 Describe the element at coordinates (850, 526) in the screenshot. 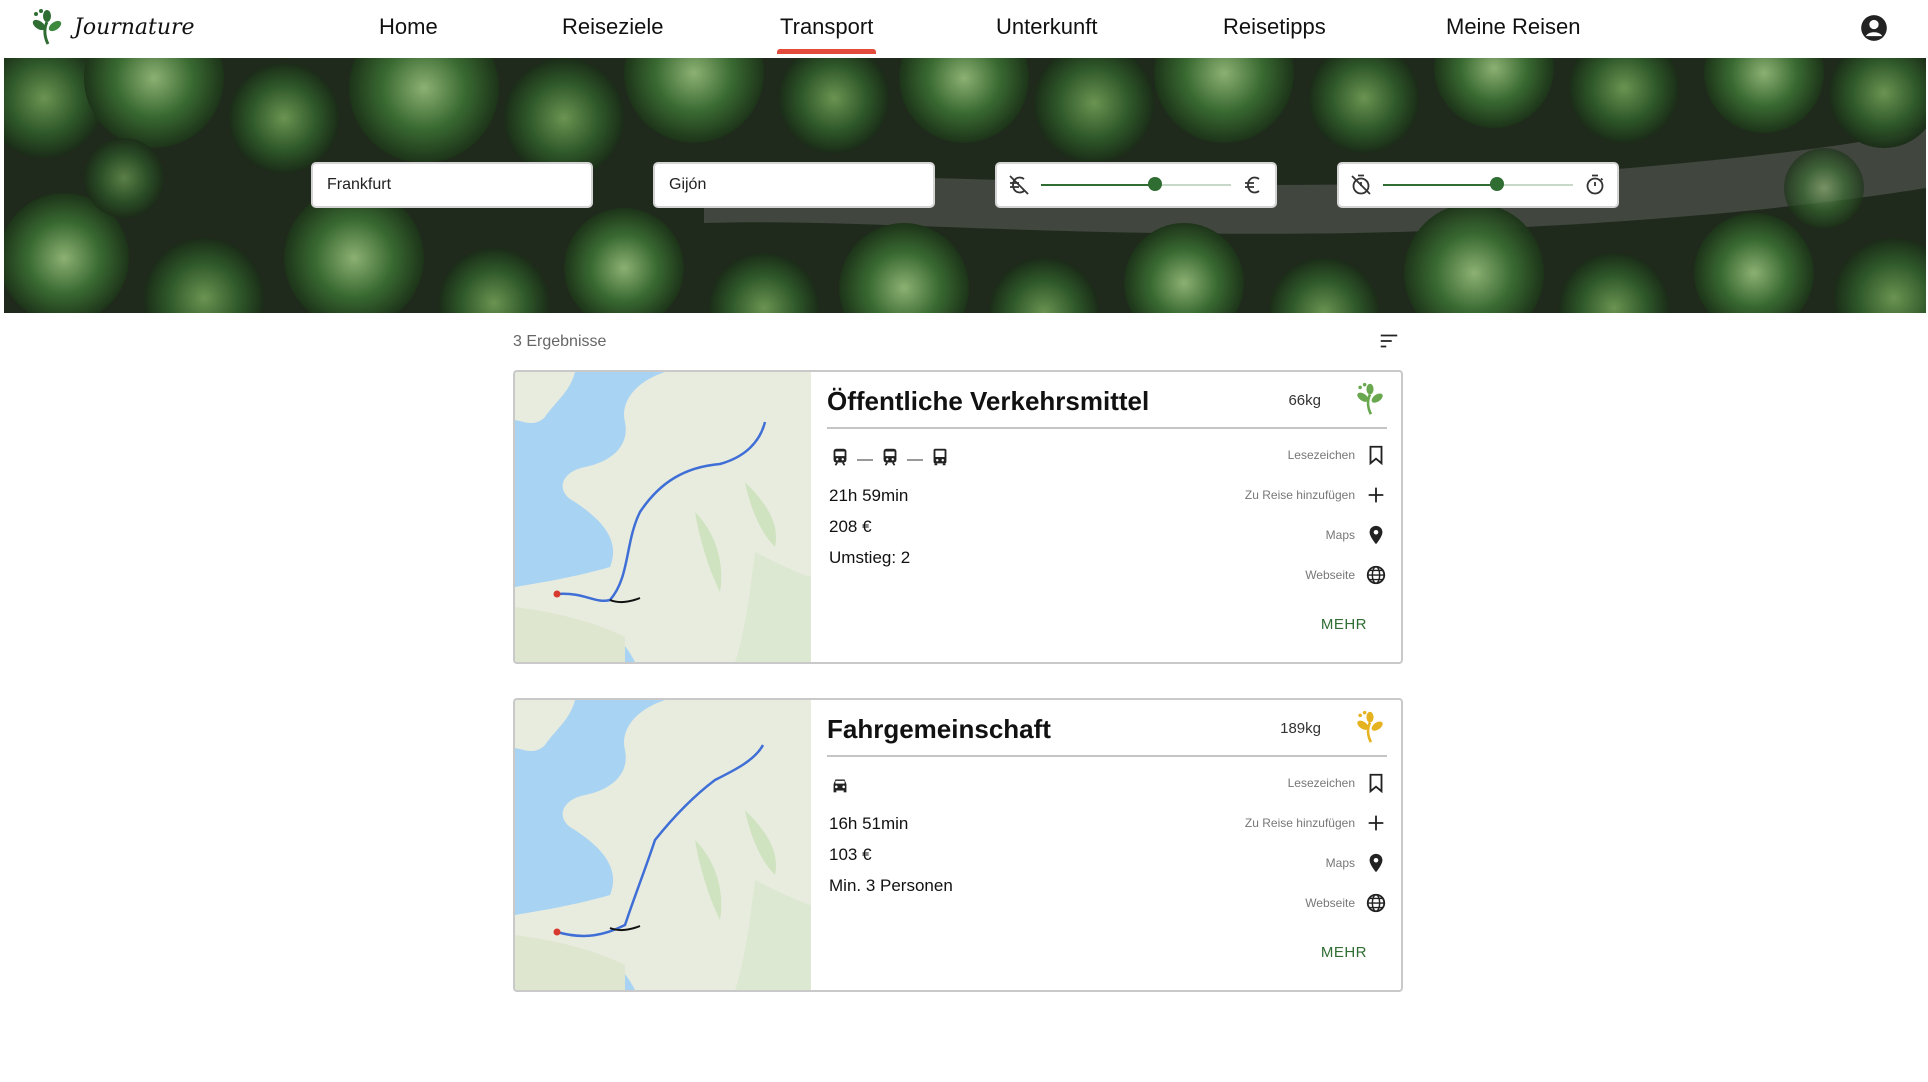

I see `price: 208 €` at that location.